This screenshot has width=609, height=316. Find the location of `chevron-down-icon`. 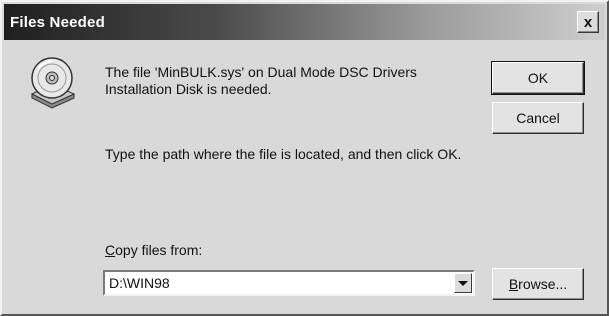

chevron-down-icon is located at coordinates (463, 283).